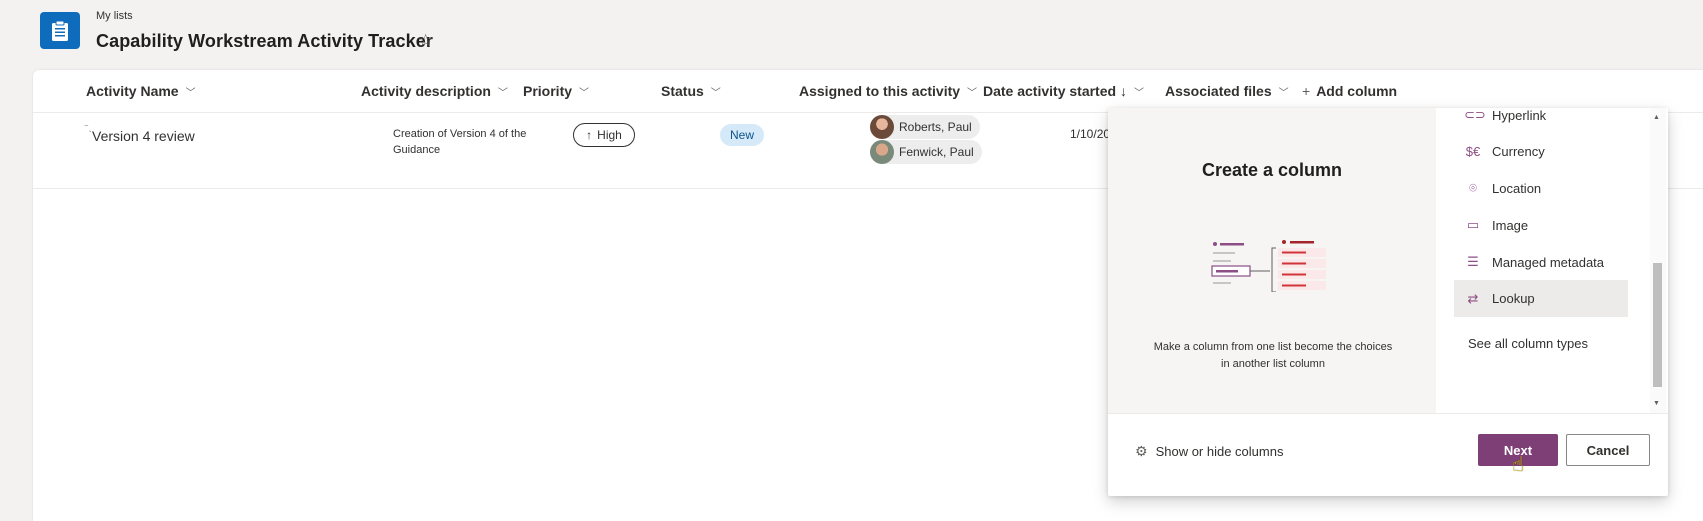 The height and width of the screenshot is (521, 1703). I want to click on column-type-lookup: ⇄ Lookup, so click(1541, 298).